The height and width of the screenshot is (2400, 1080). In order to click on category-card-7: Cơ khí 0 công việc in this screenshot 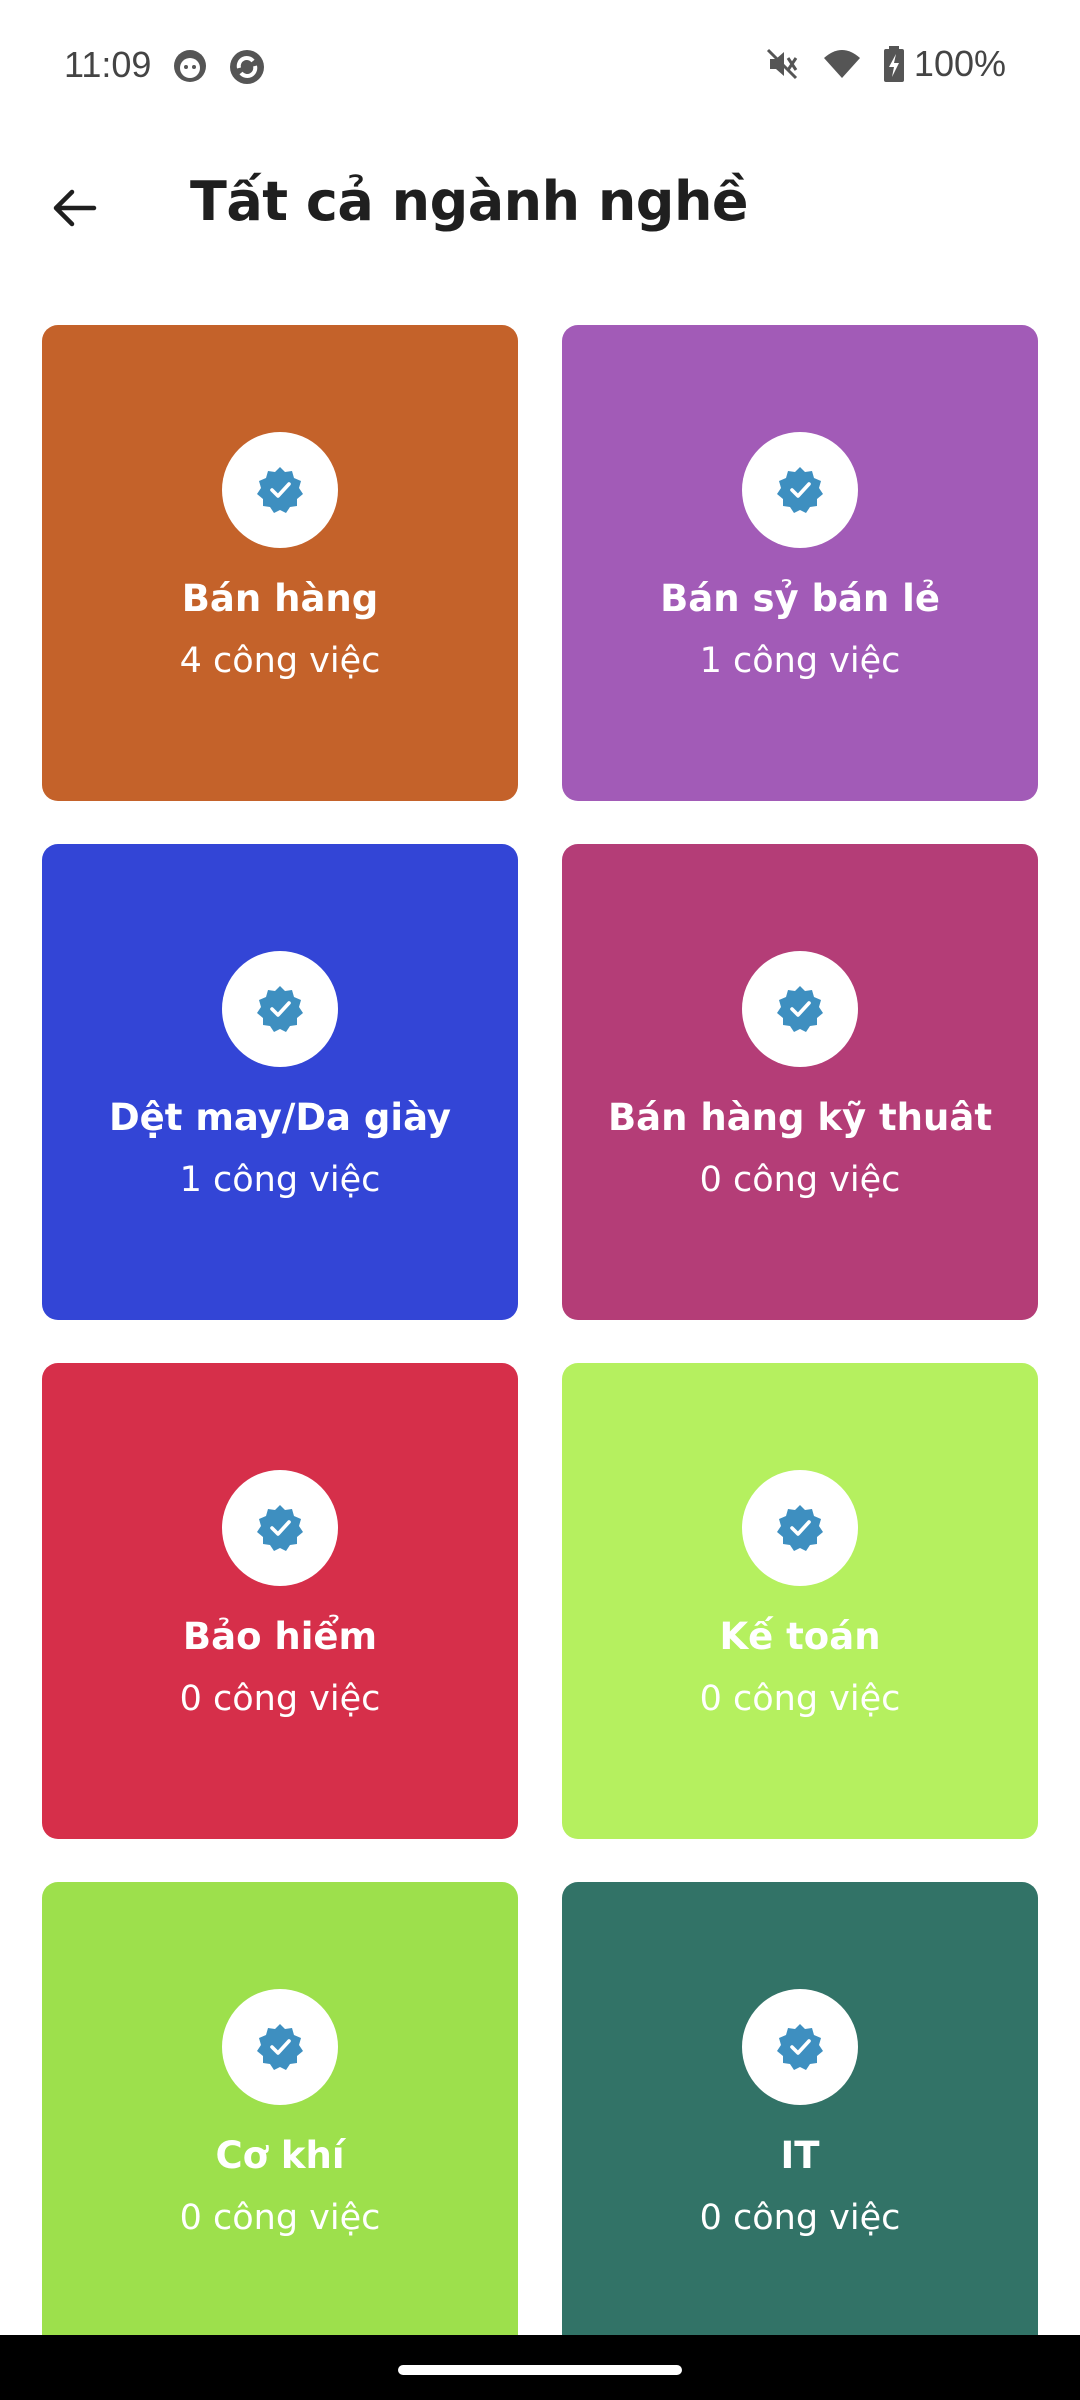, I will do `click(280, 2120)`.